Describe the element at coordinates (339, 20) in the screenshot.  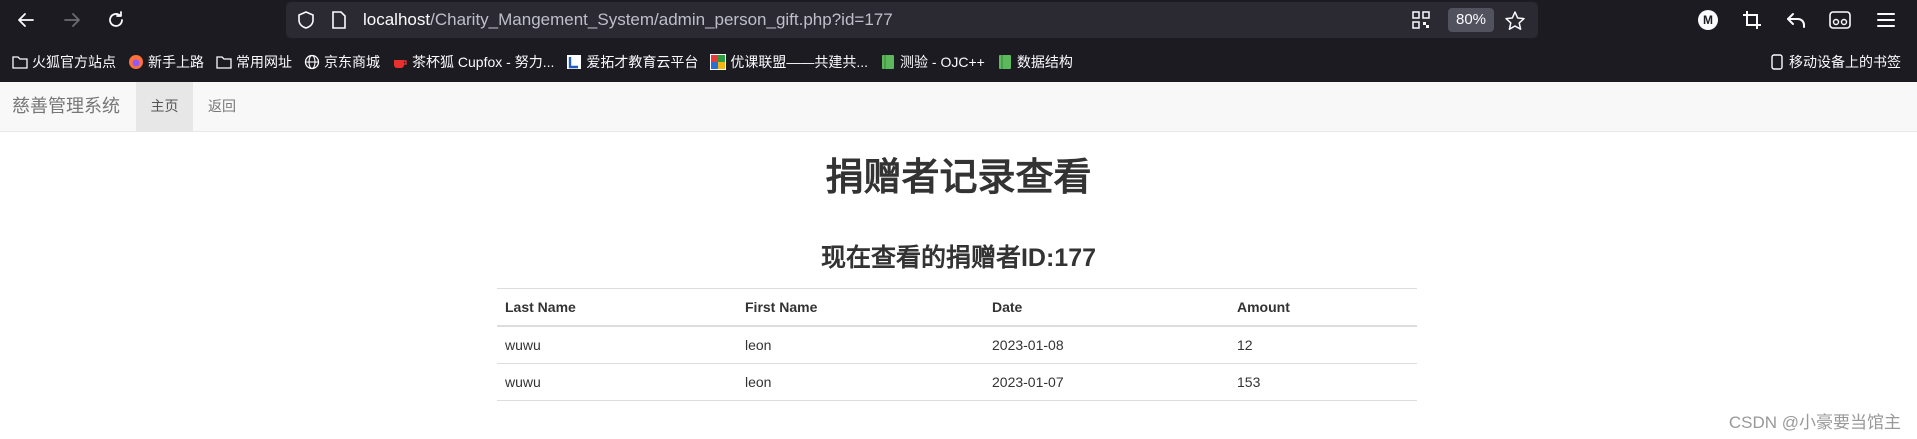
I see `page-icon` at that location.